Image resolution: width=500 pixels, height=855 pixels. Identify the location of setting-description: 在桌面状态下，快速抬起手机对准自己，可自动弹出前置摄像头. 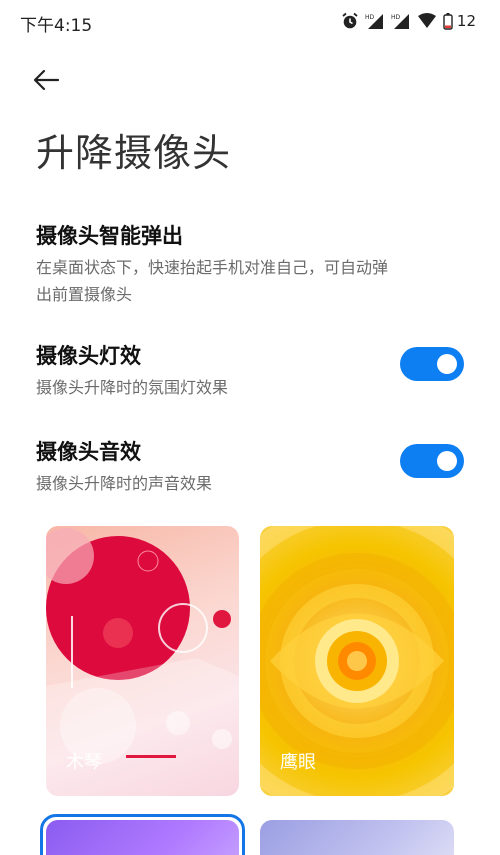
(212, 281).